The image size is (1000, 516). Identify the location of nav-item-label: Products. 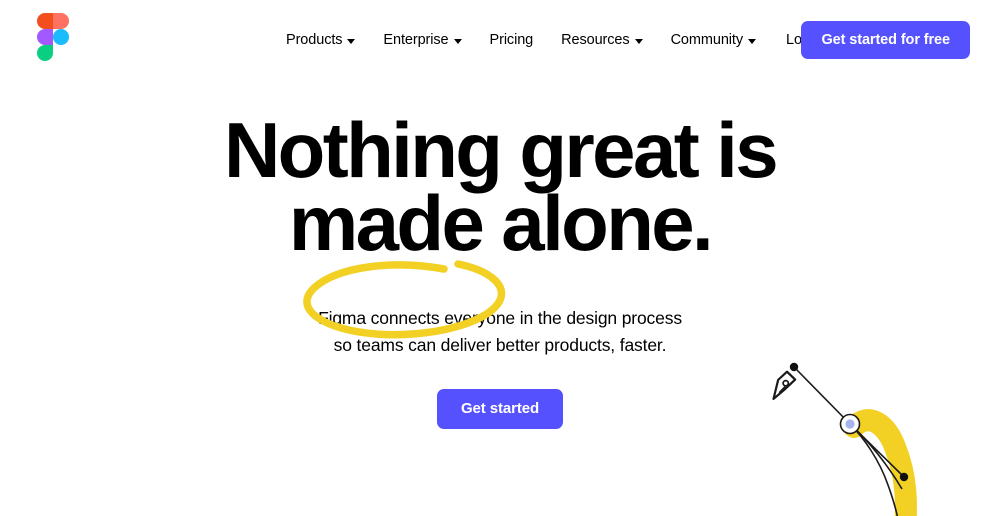
(314, 39).